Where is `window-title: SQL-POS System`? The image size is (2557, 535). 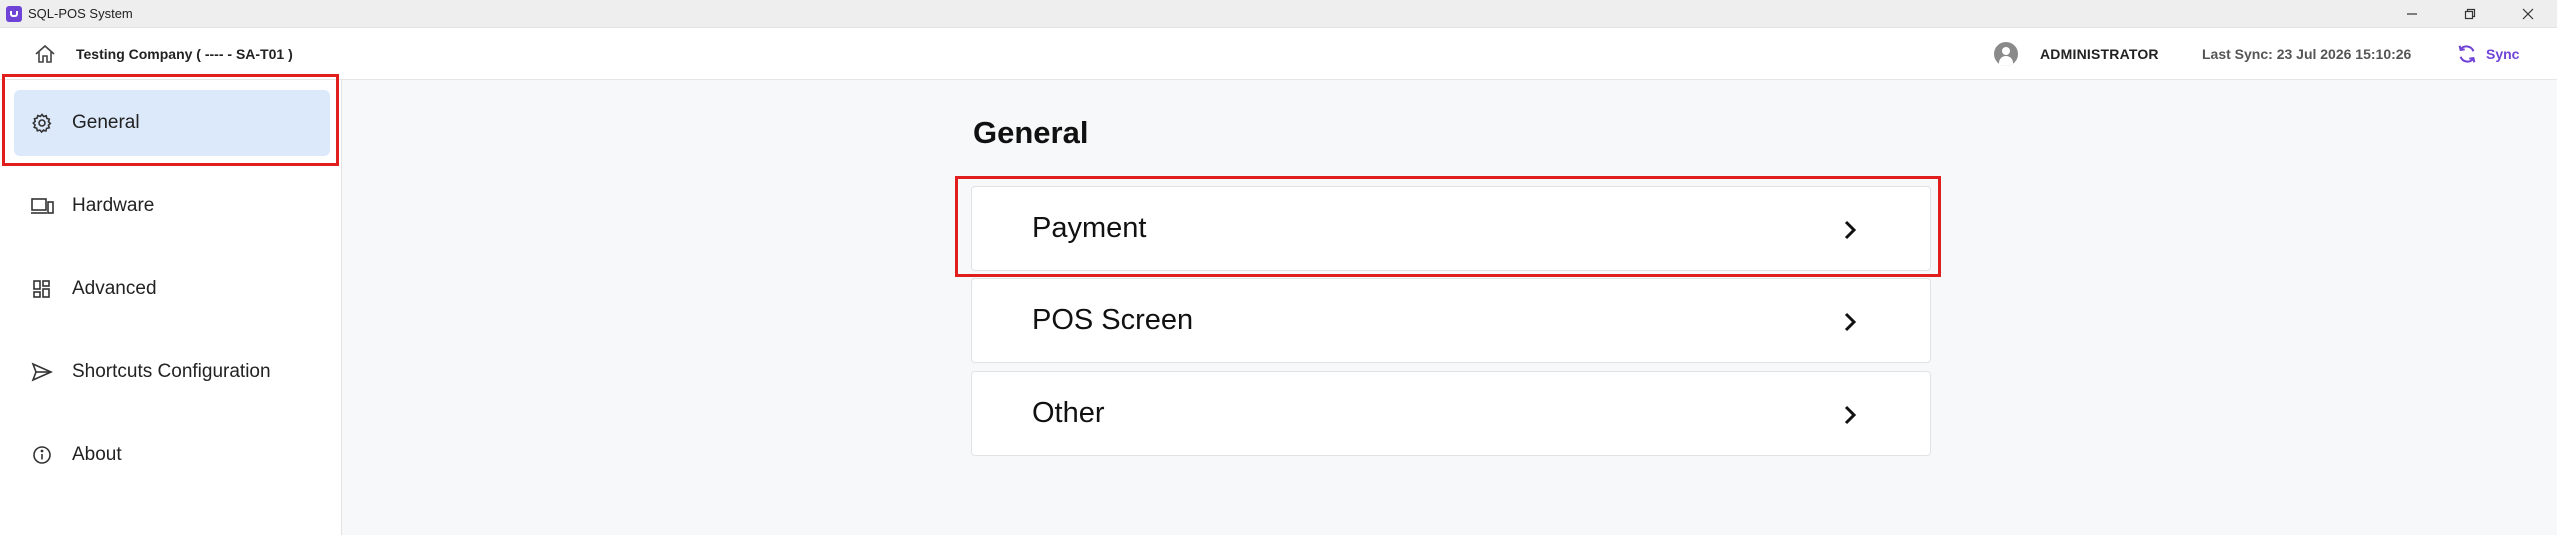 window-title: SQL-POS System is located at coordinates (80, 13).